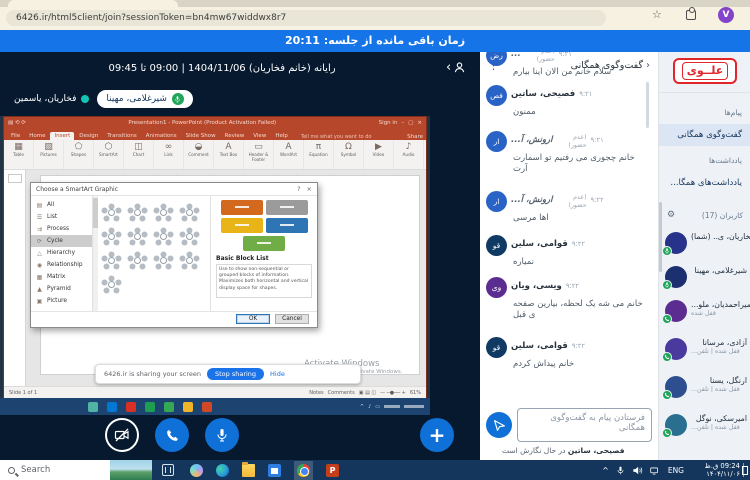 The height and width of the screenshot is (480, 750). What do you see at coordinates (704, 244) in the screenshot?
I see `user-row: فخاریان، ی.. (شما)` at bounding box center [704, 244].